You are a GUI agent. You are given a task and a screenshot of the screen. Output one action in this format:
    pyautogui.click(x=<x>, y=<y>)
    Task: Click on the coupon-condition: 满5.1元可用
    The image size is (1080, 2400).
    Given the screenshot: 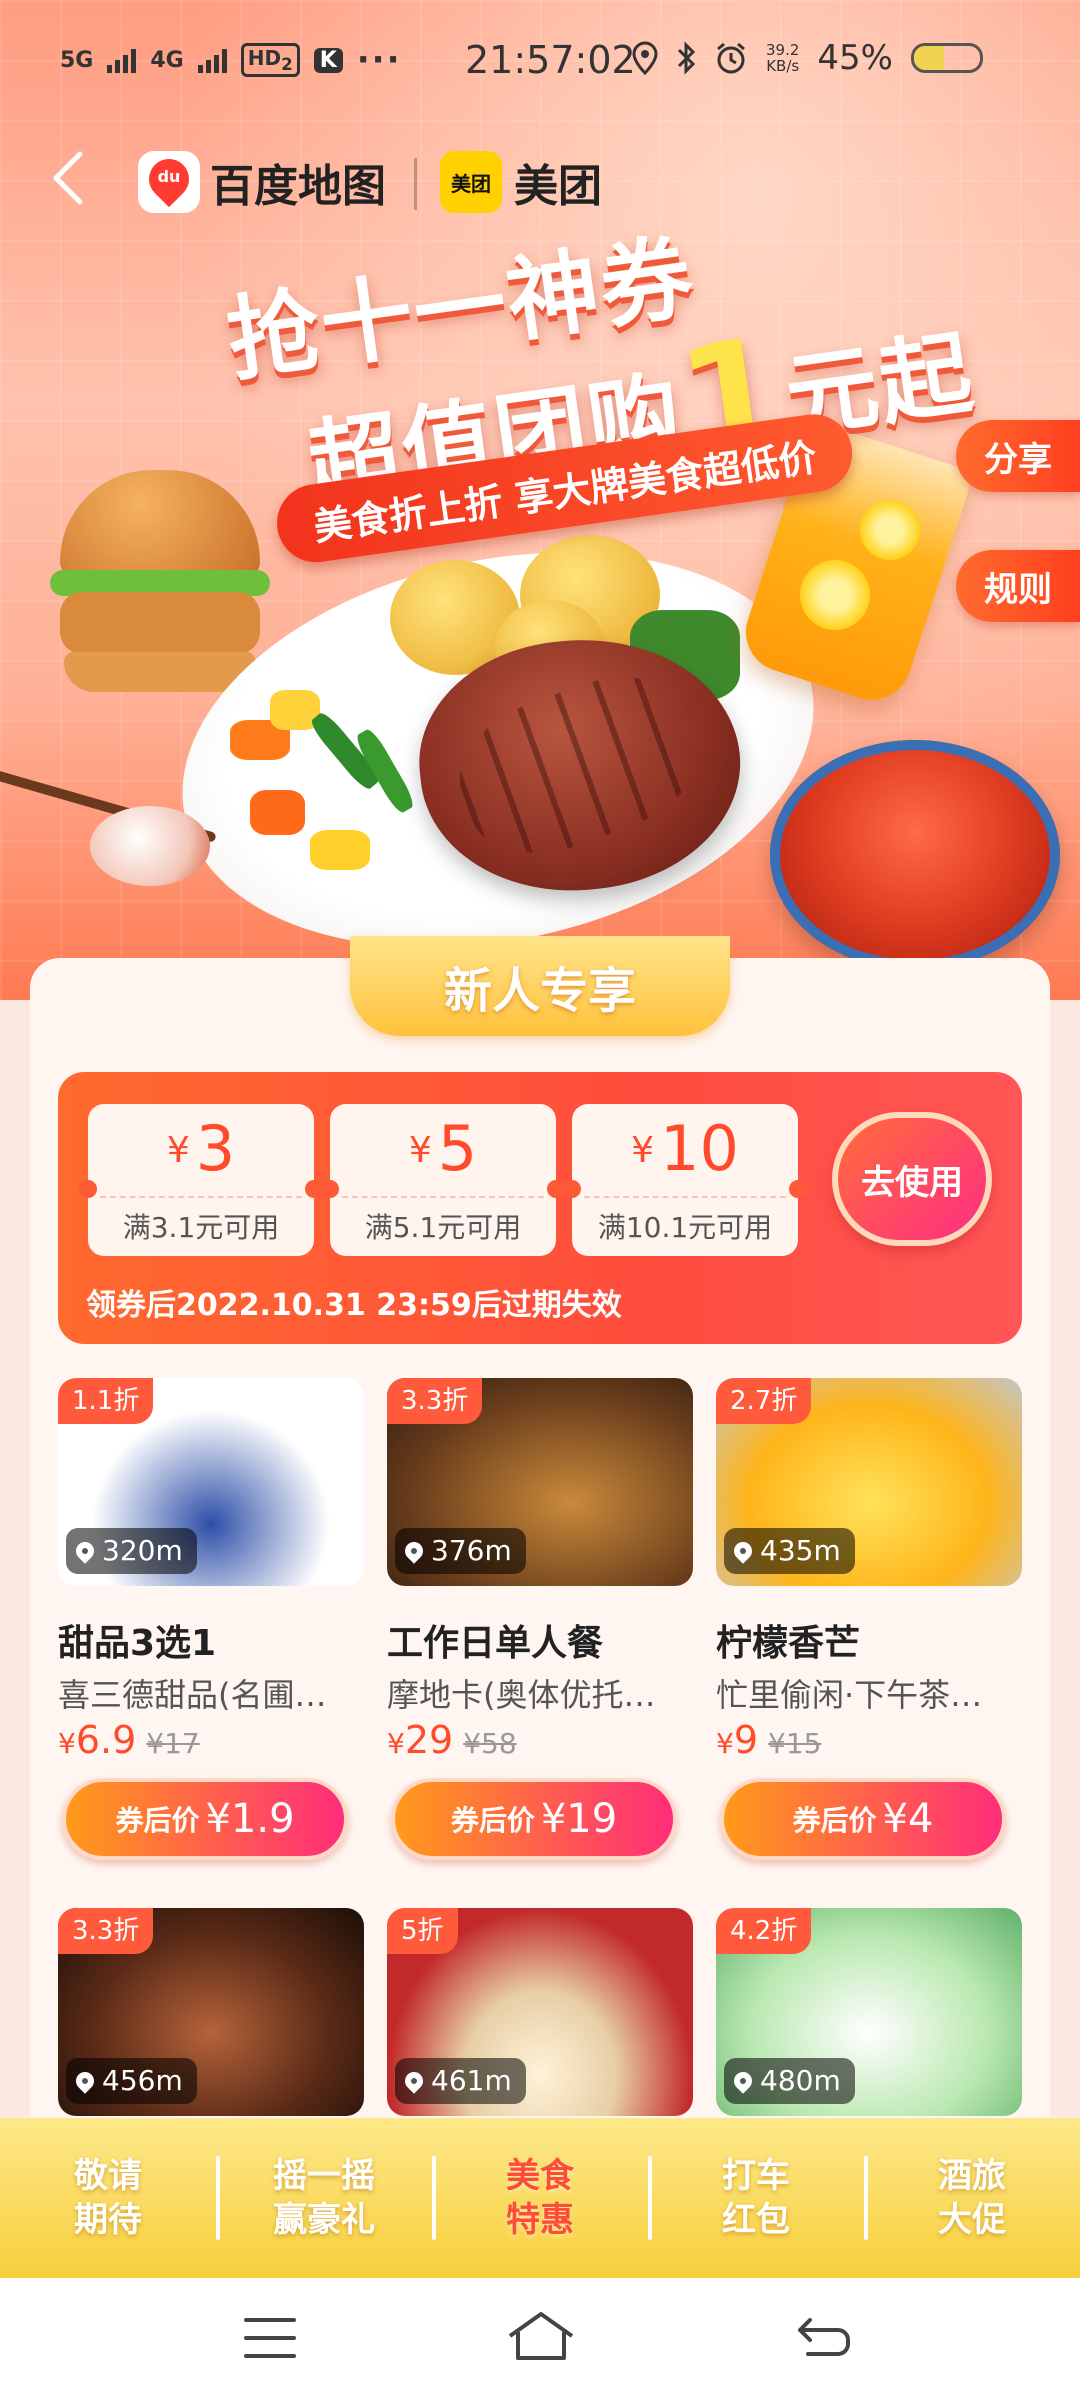 What is the action you would take?
    pyautogui.click(x=443, y=1221)
    